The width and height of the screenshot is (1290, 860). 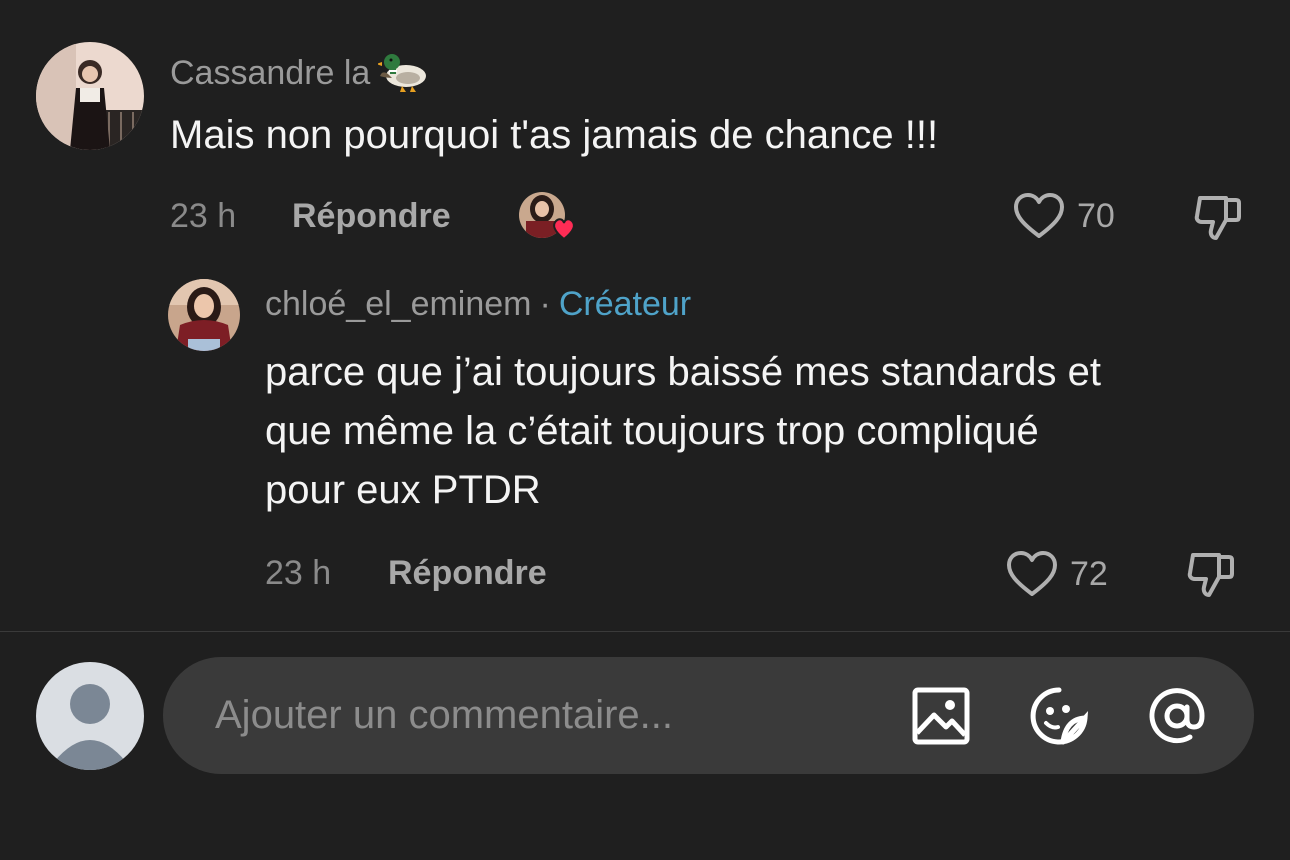 I want to click on creator-username-line: chloé_el_eminem · Créateur, so click(x=478, y=304).